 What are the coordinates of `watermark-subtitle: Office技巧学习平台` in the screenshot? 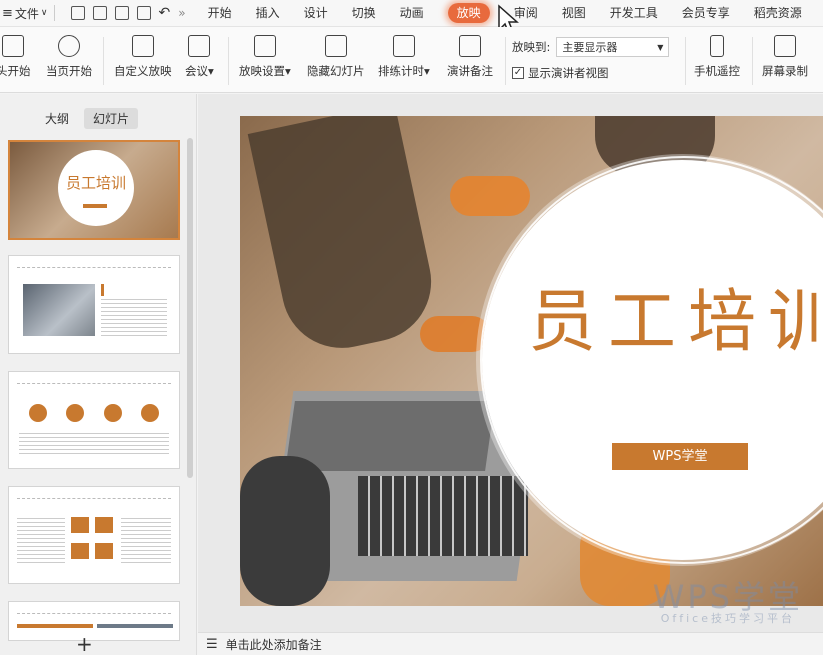 It's located at (727, 618).